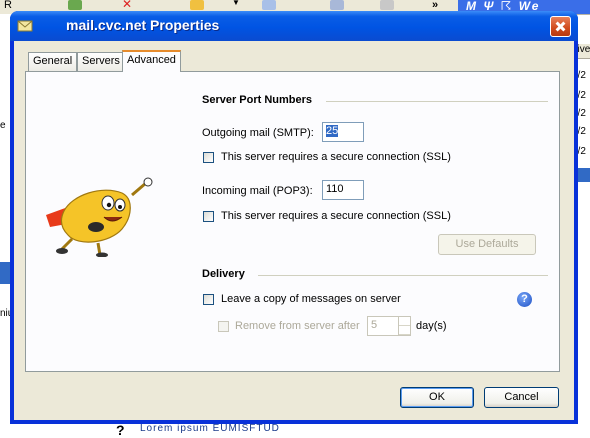 This screenshot has height=438, width=590. What do you see at coordinates (337, 5) in the screenshot?
I see `find-icon` at bounding box center [337, 5].